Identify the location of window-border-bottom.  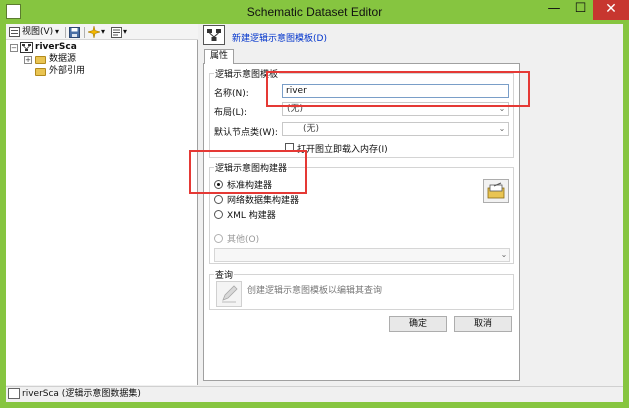
(314, 405).